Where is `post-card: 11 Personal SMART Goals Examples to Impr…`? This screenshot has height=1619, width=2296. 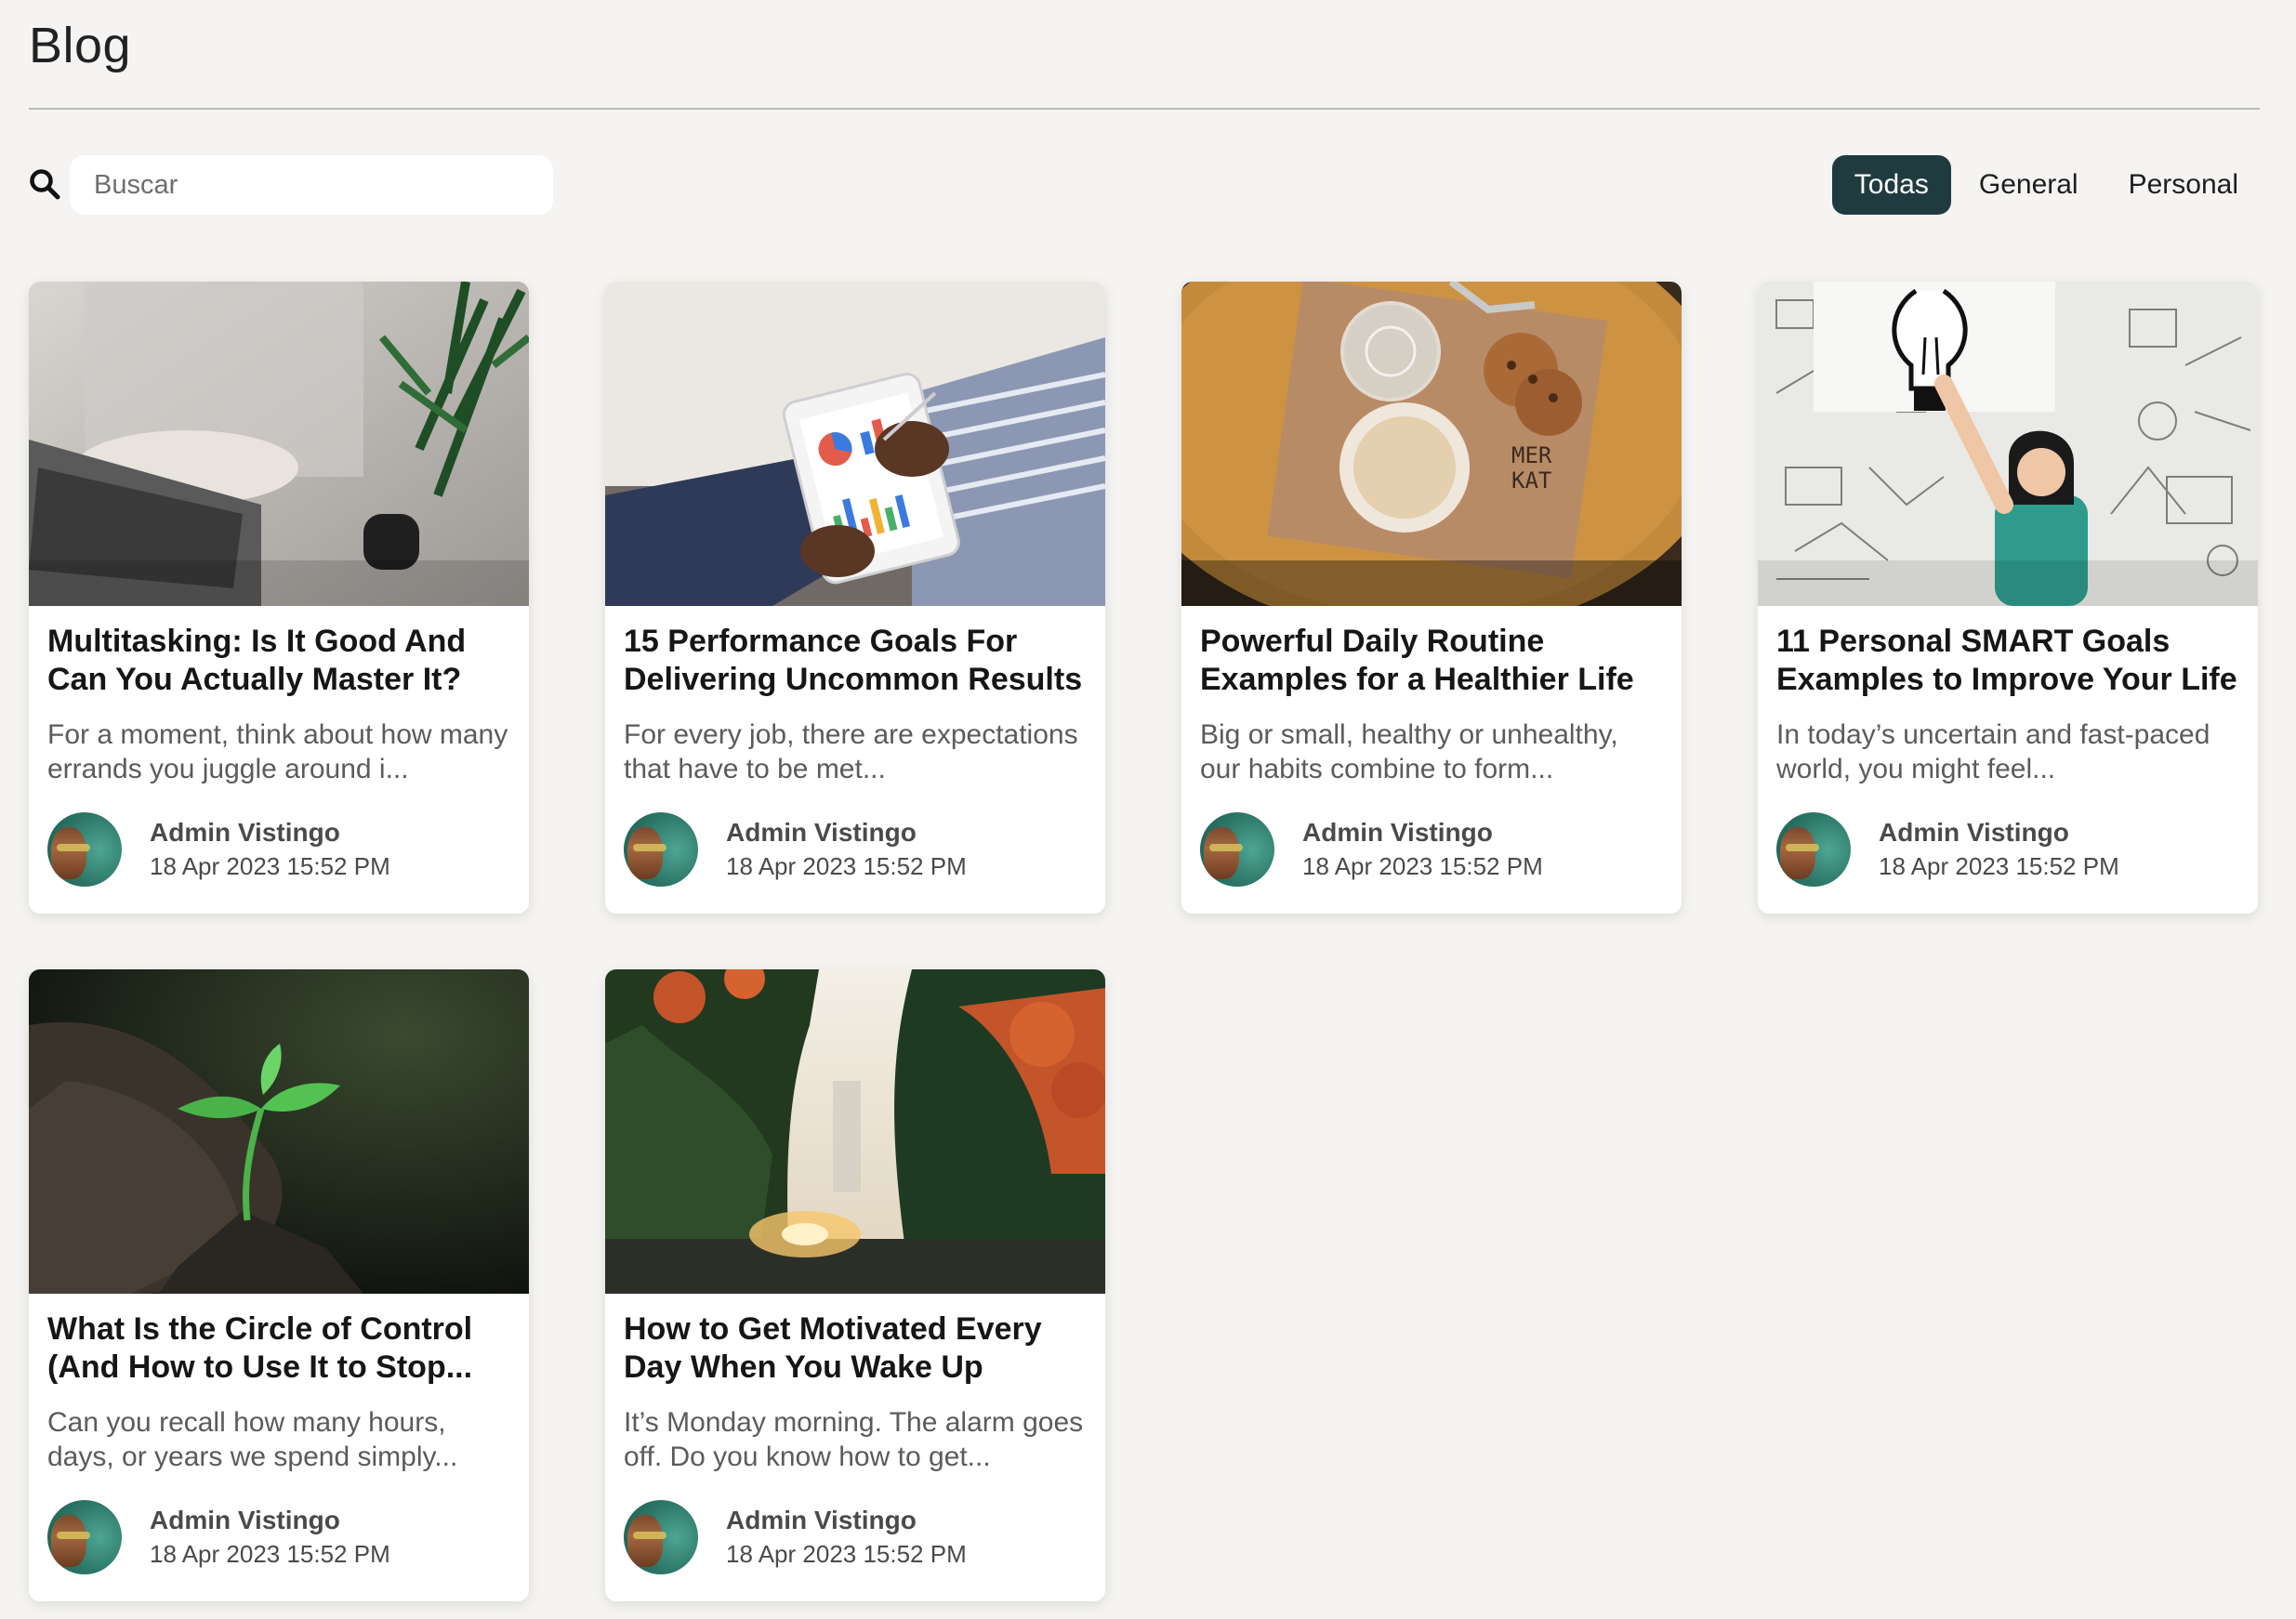
post-card: 11 Personal SMART Goals Examples to Impr… is located at coordinates (2008, 598).